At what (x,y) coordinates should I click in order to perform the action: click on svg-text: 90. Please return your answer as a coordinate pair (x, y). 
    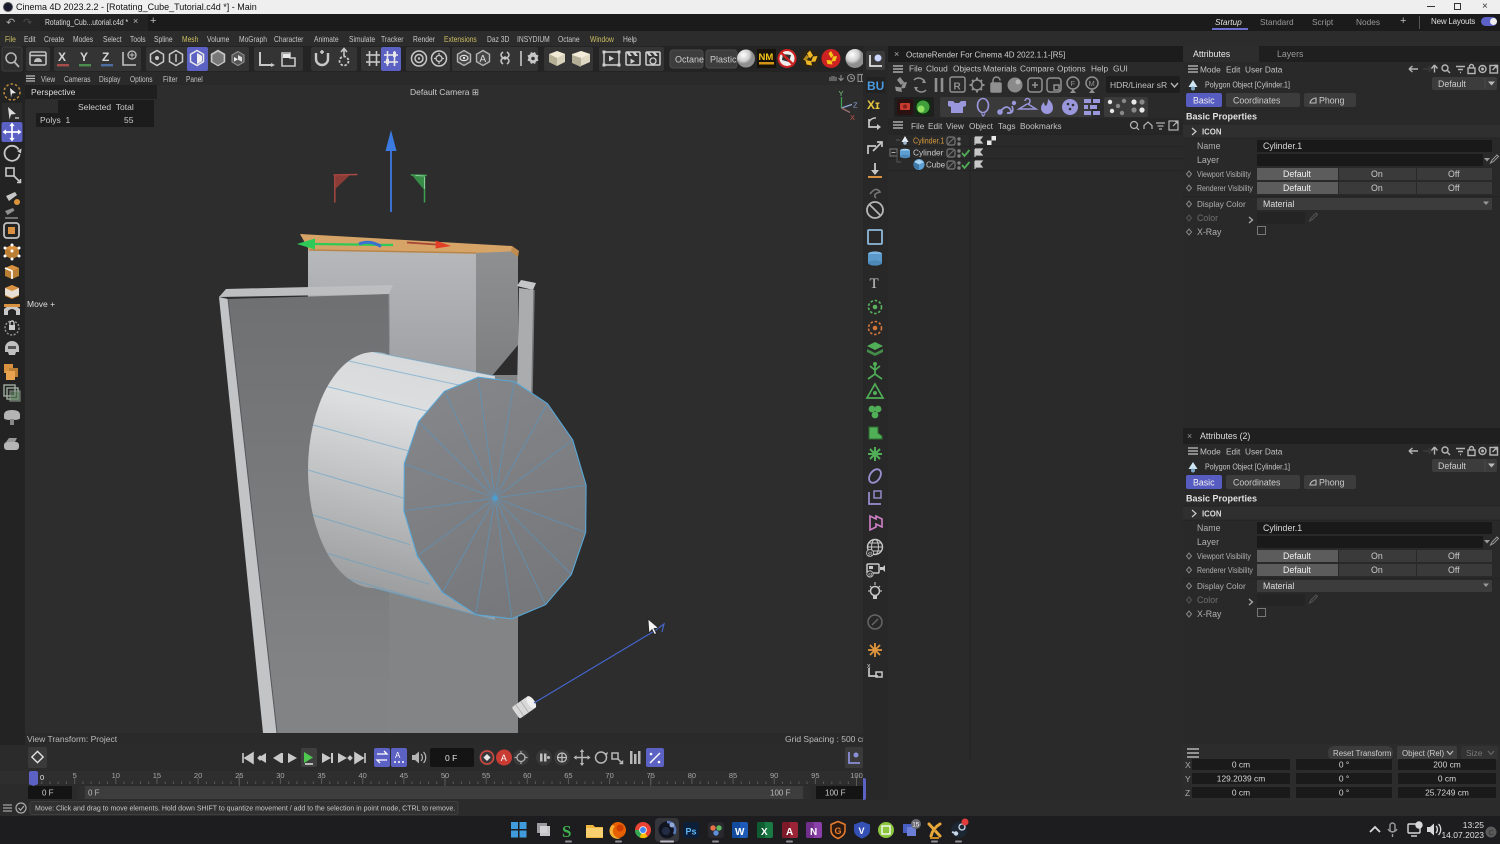
    Looking at the image, I should click on (774, 775).